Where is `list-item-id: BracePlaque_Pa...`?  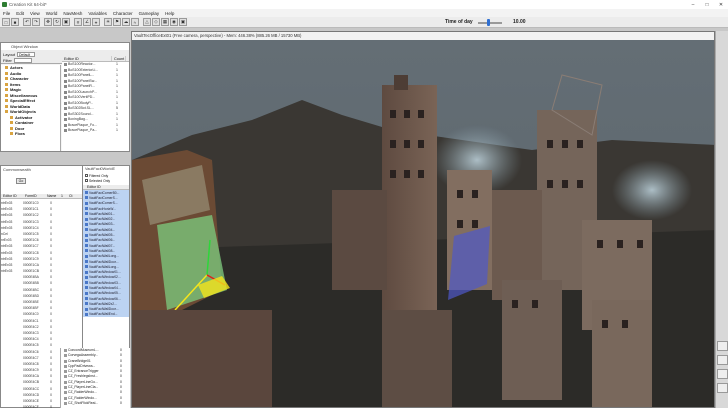 list-item-id: BracePlaque_Pa... is located at coordinates (83, 130).